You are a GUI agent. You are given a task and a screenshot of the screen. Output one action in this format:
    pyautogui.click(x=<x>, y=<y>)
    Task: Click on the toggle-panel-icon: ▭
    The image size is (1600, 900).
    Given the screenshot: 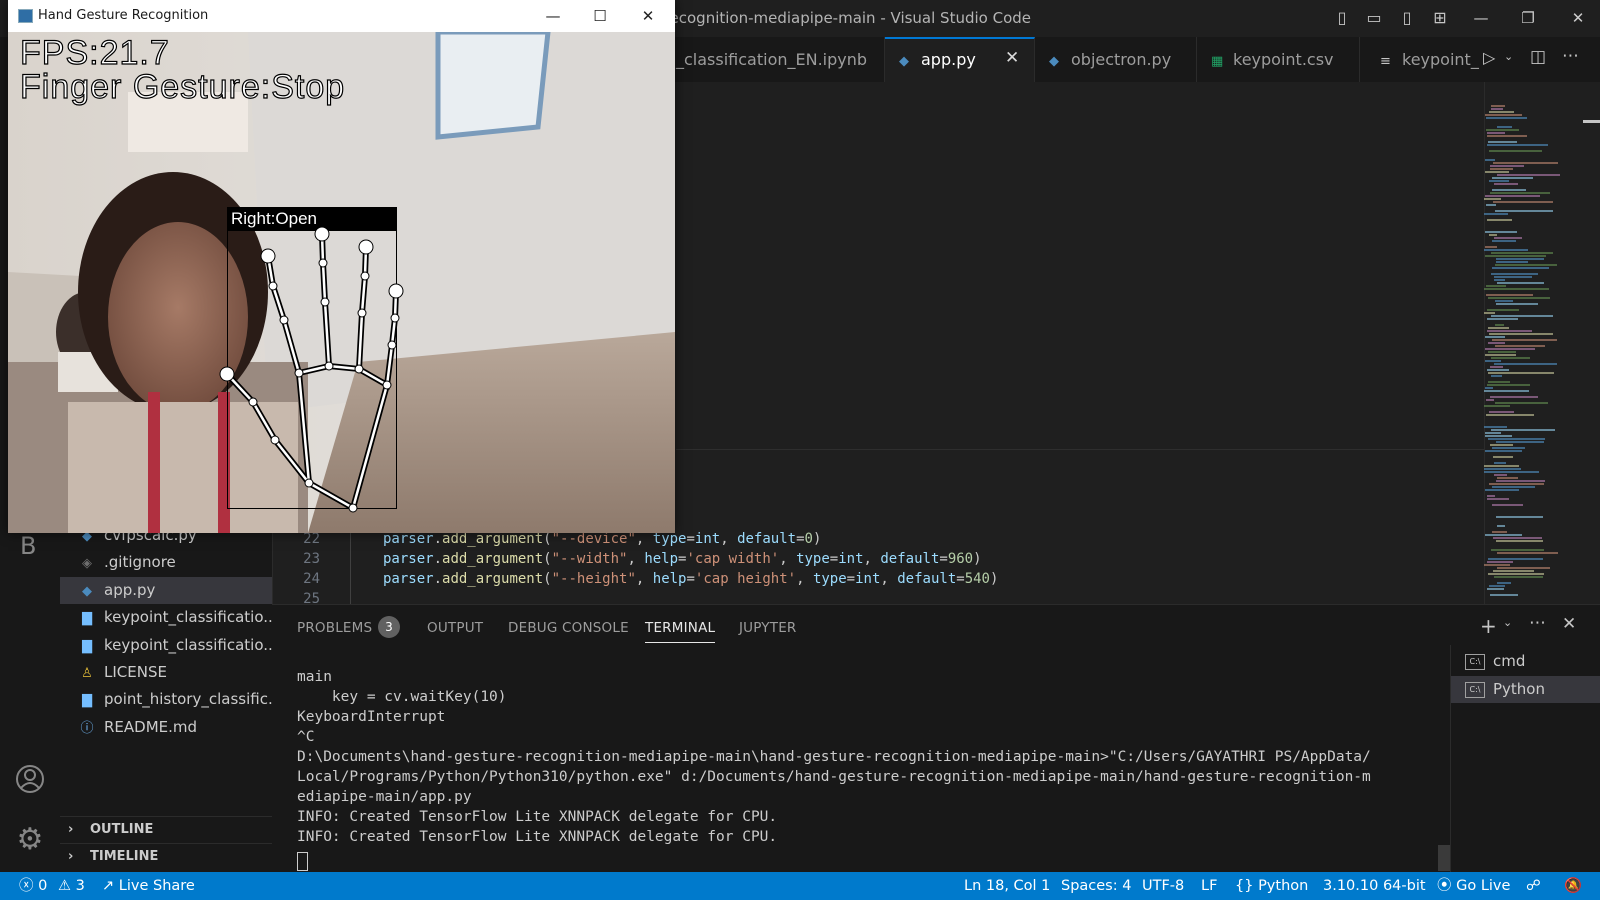 What is the action you would take?
    pyautogui.click(x=1374, y=18)
    